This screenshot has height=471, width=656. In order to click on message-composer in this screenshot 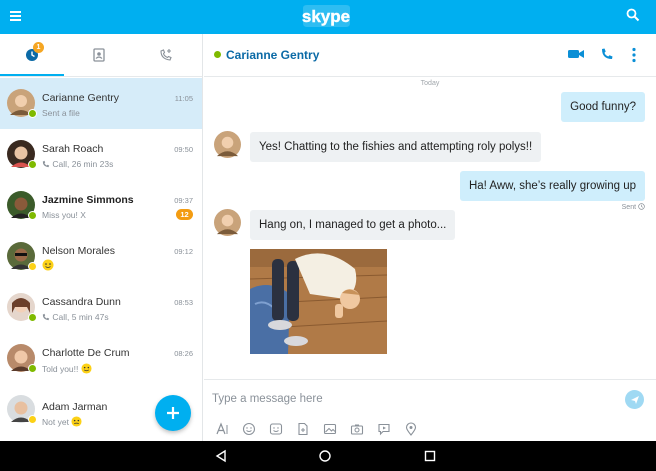, I will do `click(430, 410)`.